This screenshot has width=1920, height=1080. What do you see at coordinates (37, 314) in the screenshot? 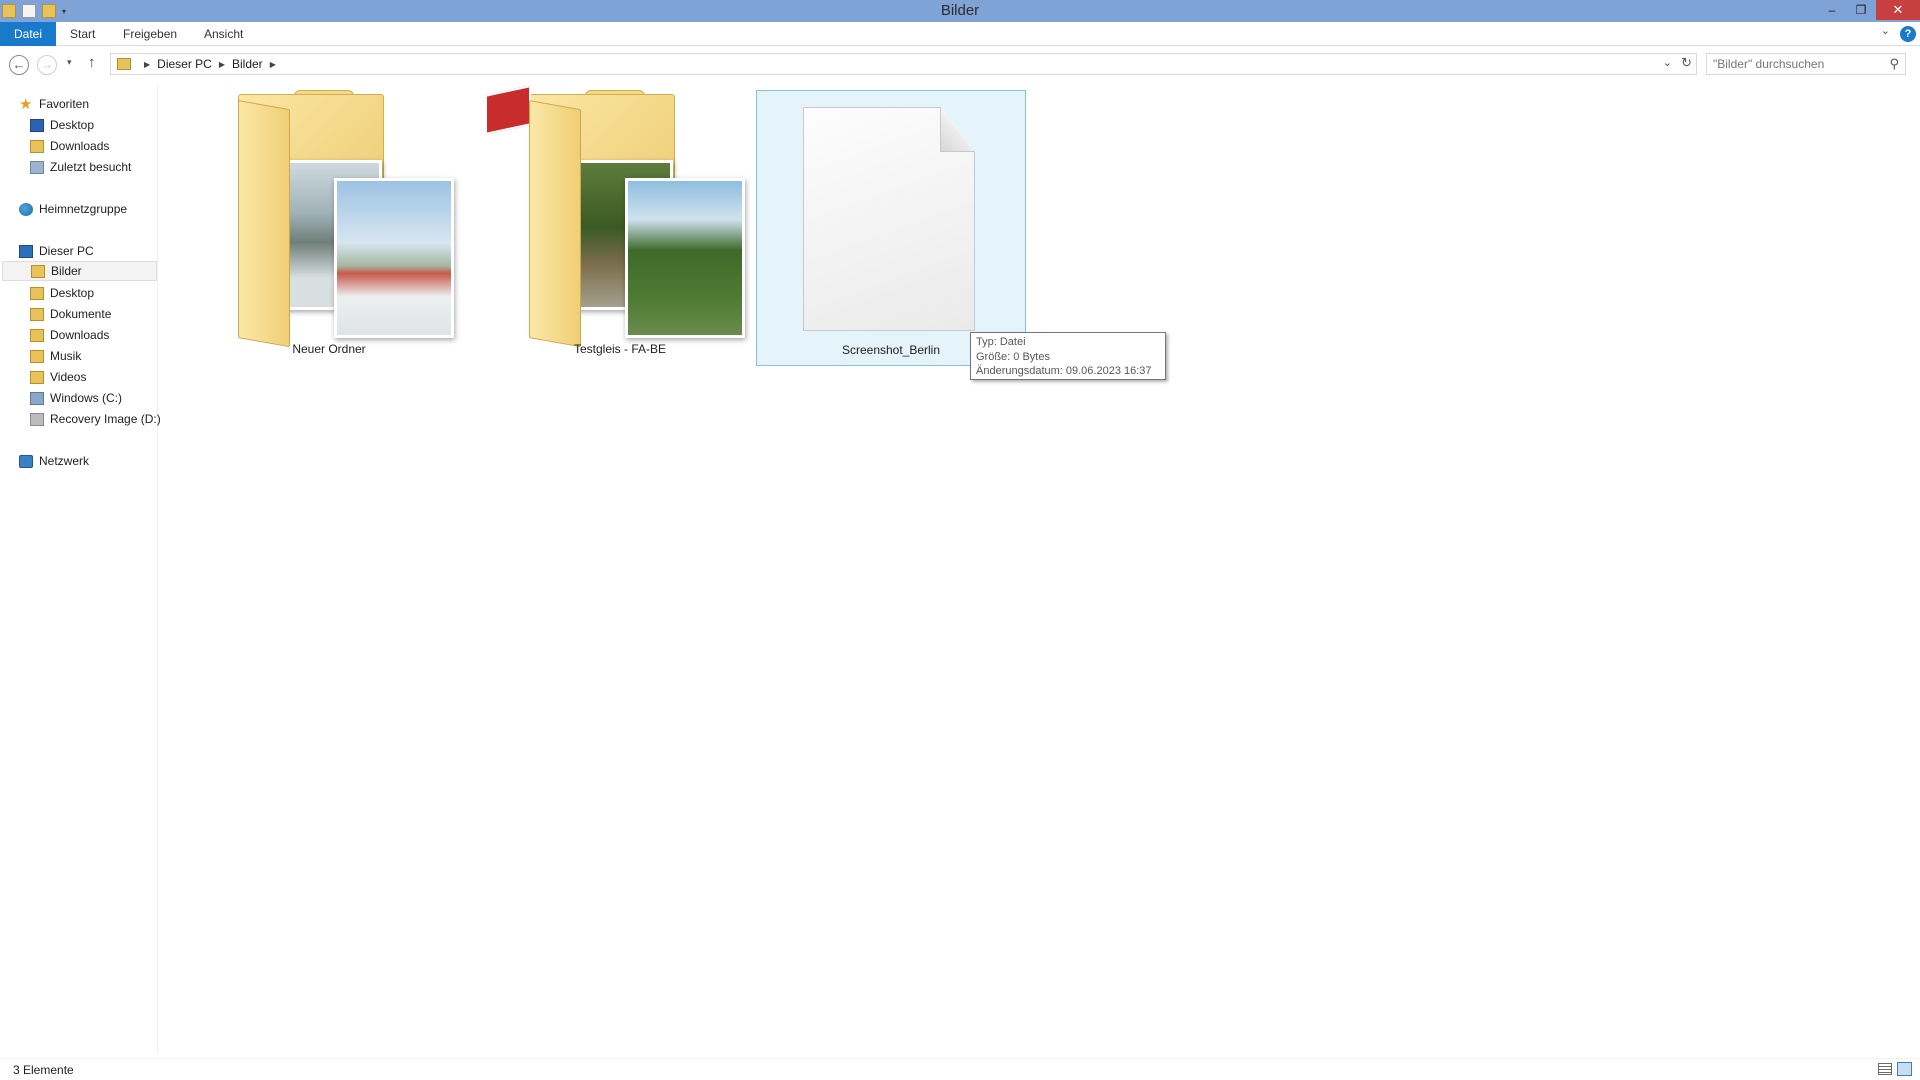
I see `documents-folder-icon` at bounding box center [37, 314].